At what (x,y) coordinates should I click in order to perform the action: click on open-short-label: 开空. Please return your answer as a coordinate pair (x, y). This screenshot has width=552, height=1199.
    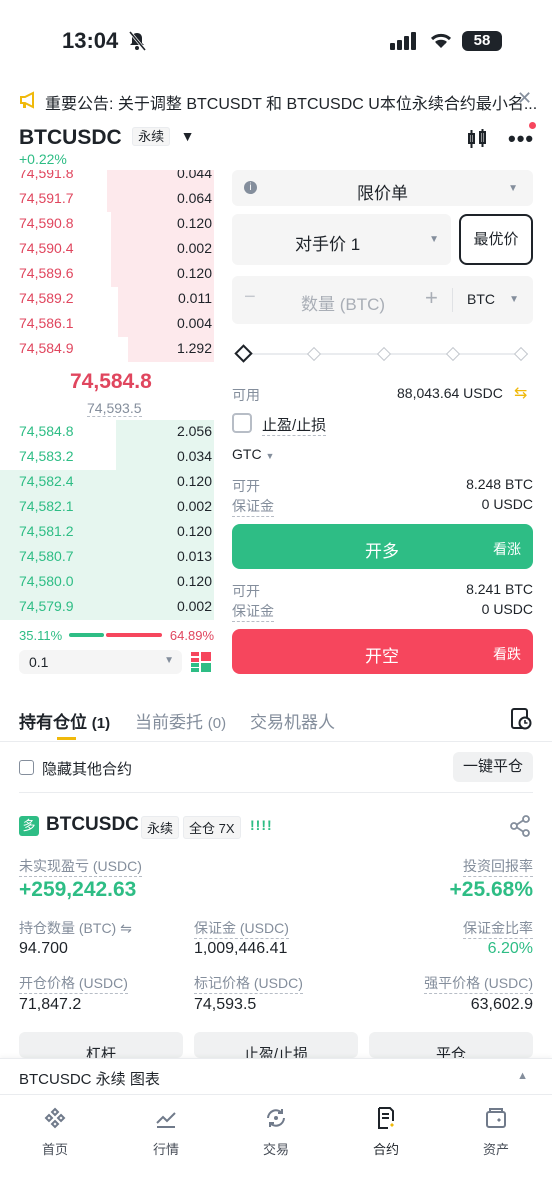
    Looking at the image, I should click on (382, 656).